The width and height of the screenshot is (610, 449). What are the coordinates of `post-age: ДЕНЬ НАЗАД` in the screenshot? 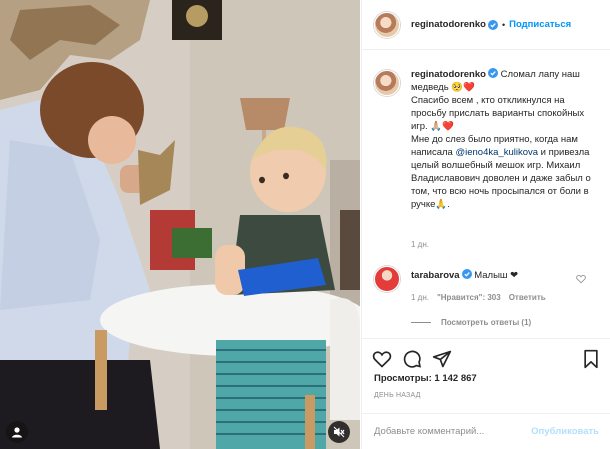 It's located at (397, 395).